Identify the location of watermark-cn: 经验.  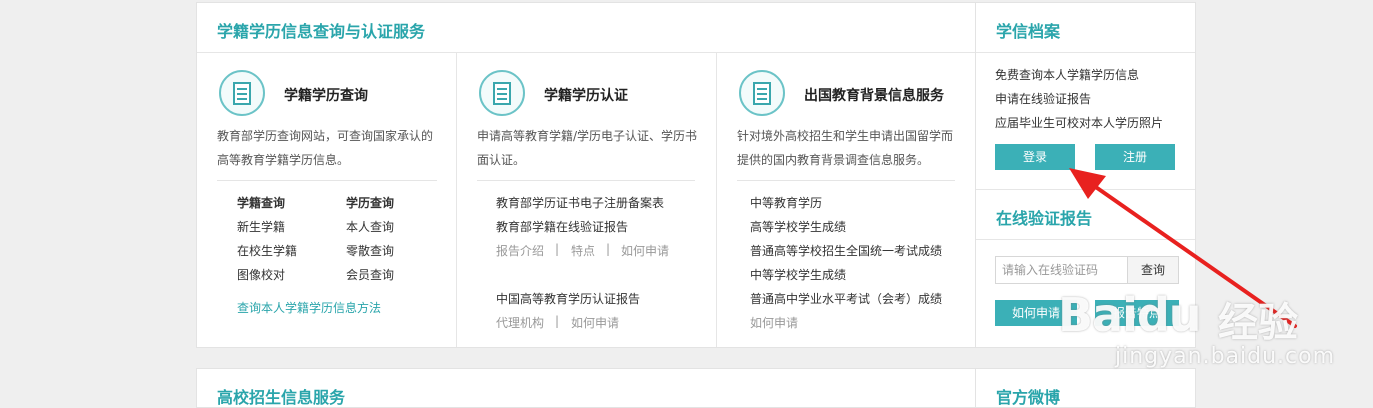
(1258, 323).